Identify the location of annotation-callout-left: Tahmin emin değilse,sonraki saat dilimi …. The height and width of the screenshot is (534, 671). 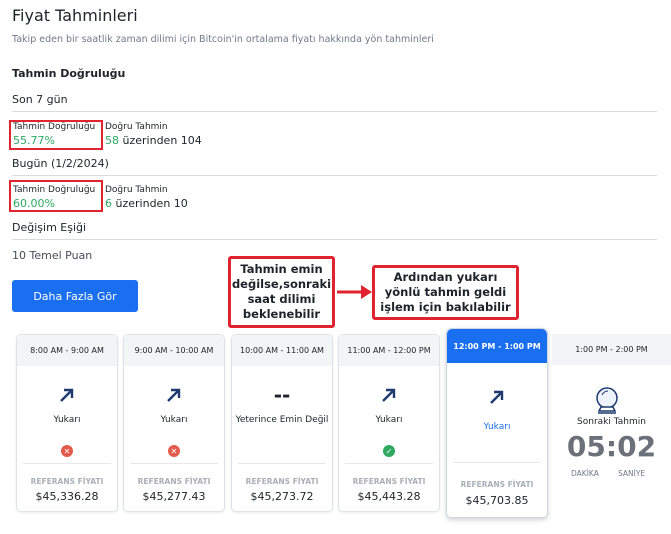
(281, 292).